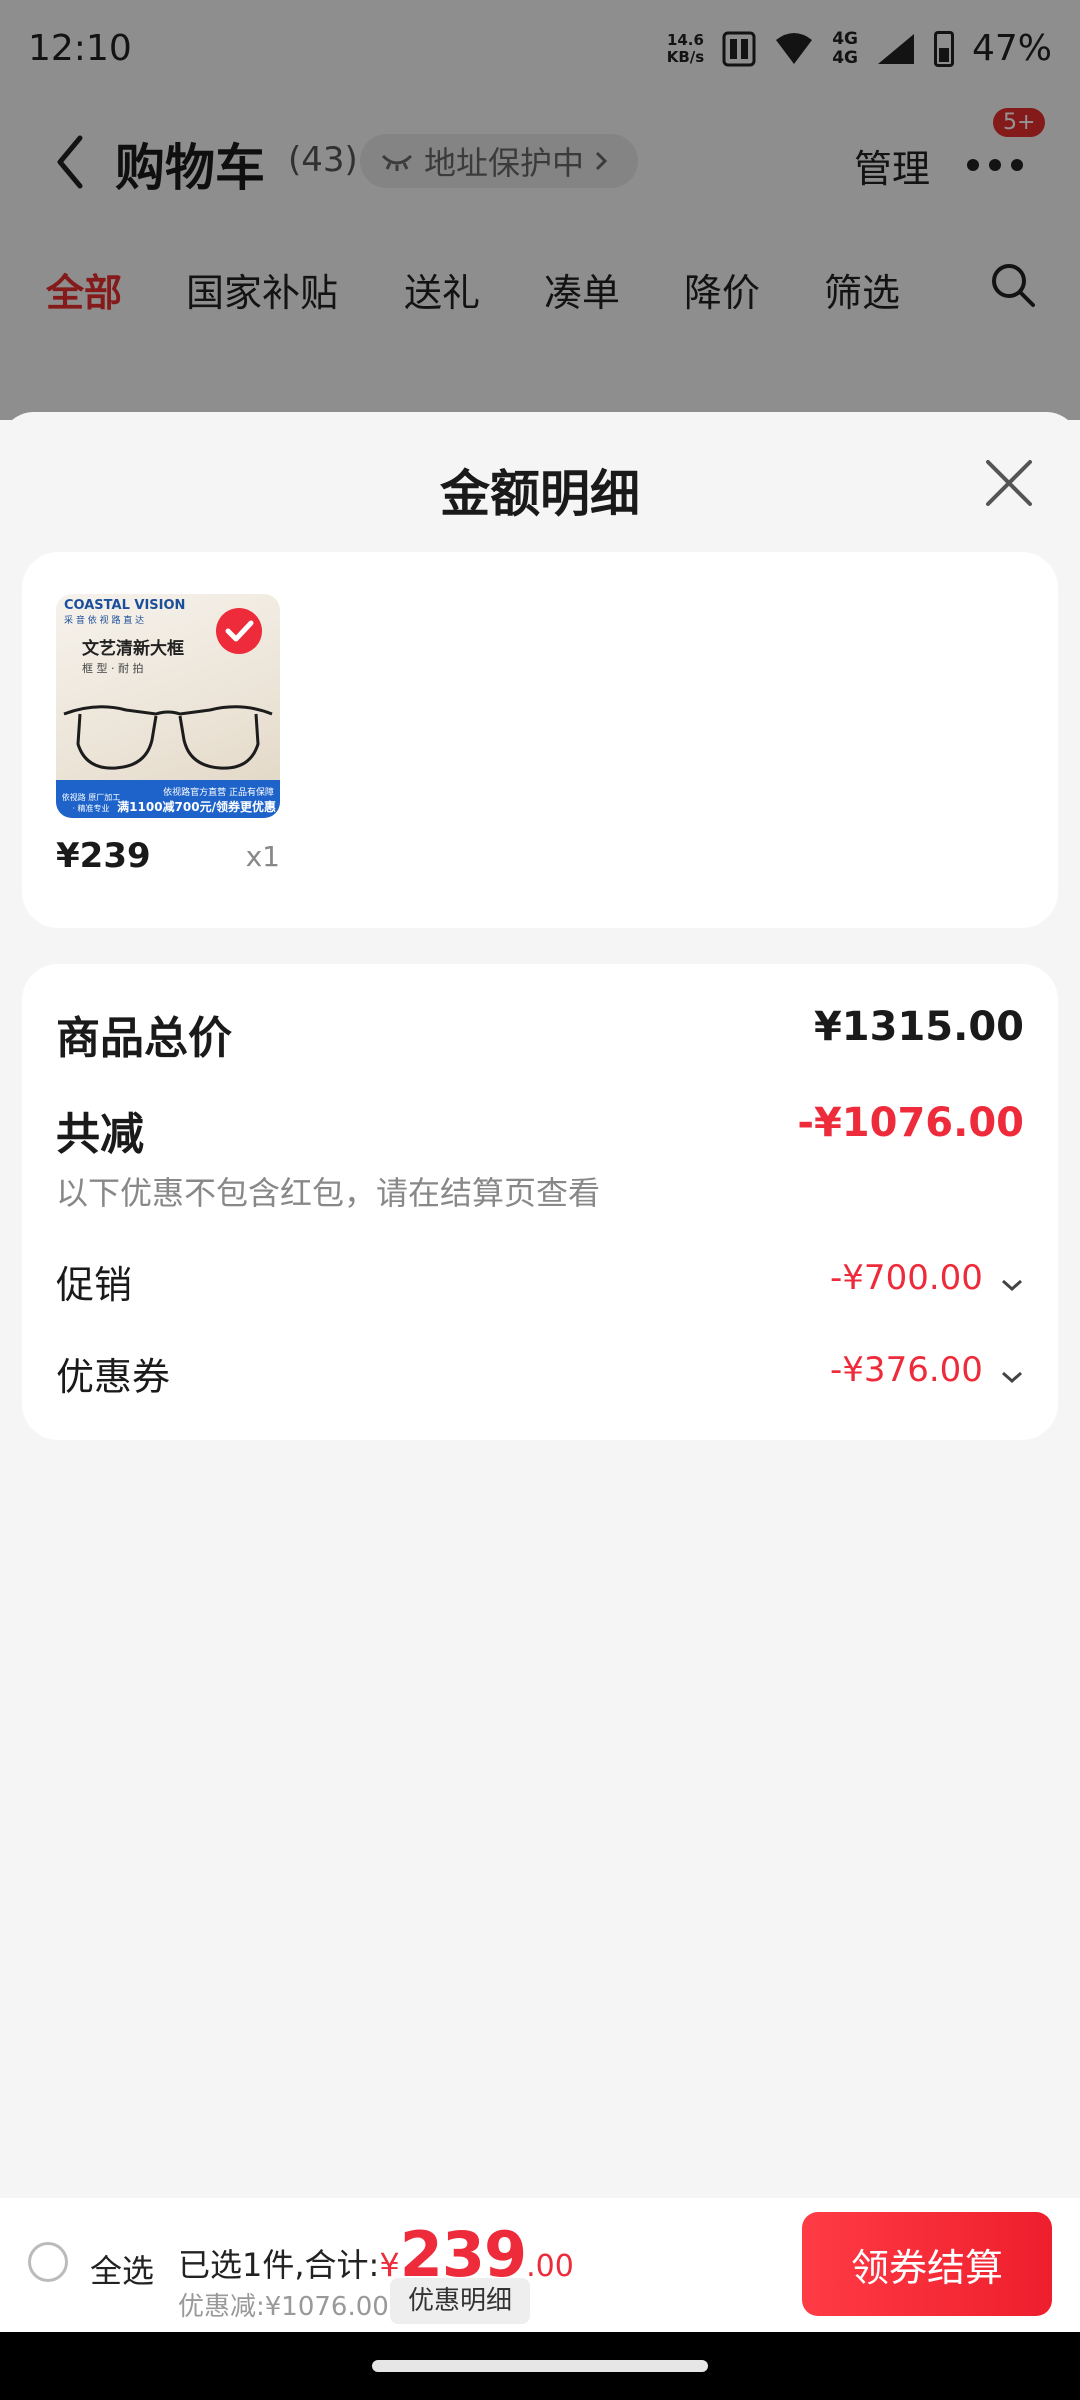  What do you see at coordinates (91, 803) in the screenshot?
I see `thumb-store: 依视路 原厂加工 · 精准专业` at bounding box center [91, 803].